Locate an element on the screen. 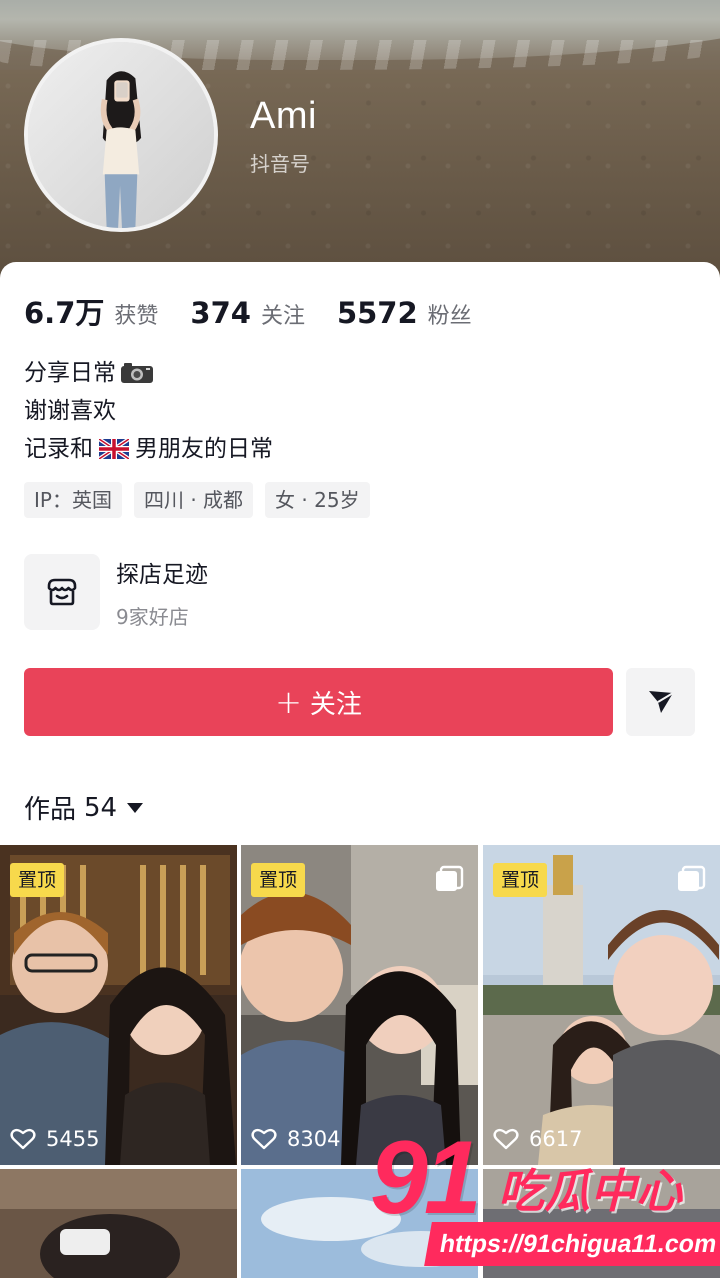 The image size is (720, 1278). store-icon is located at coordinates (62, 592).